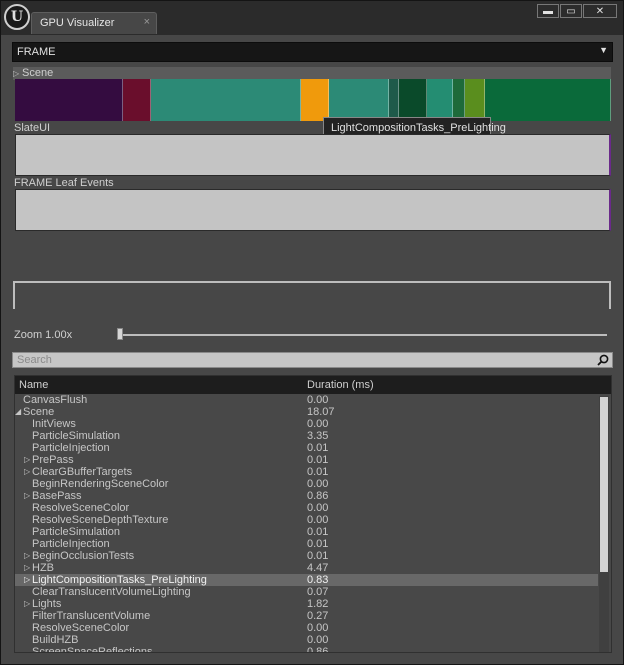 This screenshot has height=665, width=624. Describe the element at coordinates (34, 360) in the screenshot. I see `search-placeholder: Search` at that location.